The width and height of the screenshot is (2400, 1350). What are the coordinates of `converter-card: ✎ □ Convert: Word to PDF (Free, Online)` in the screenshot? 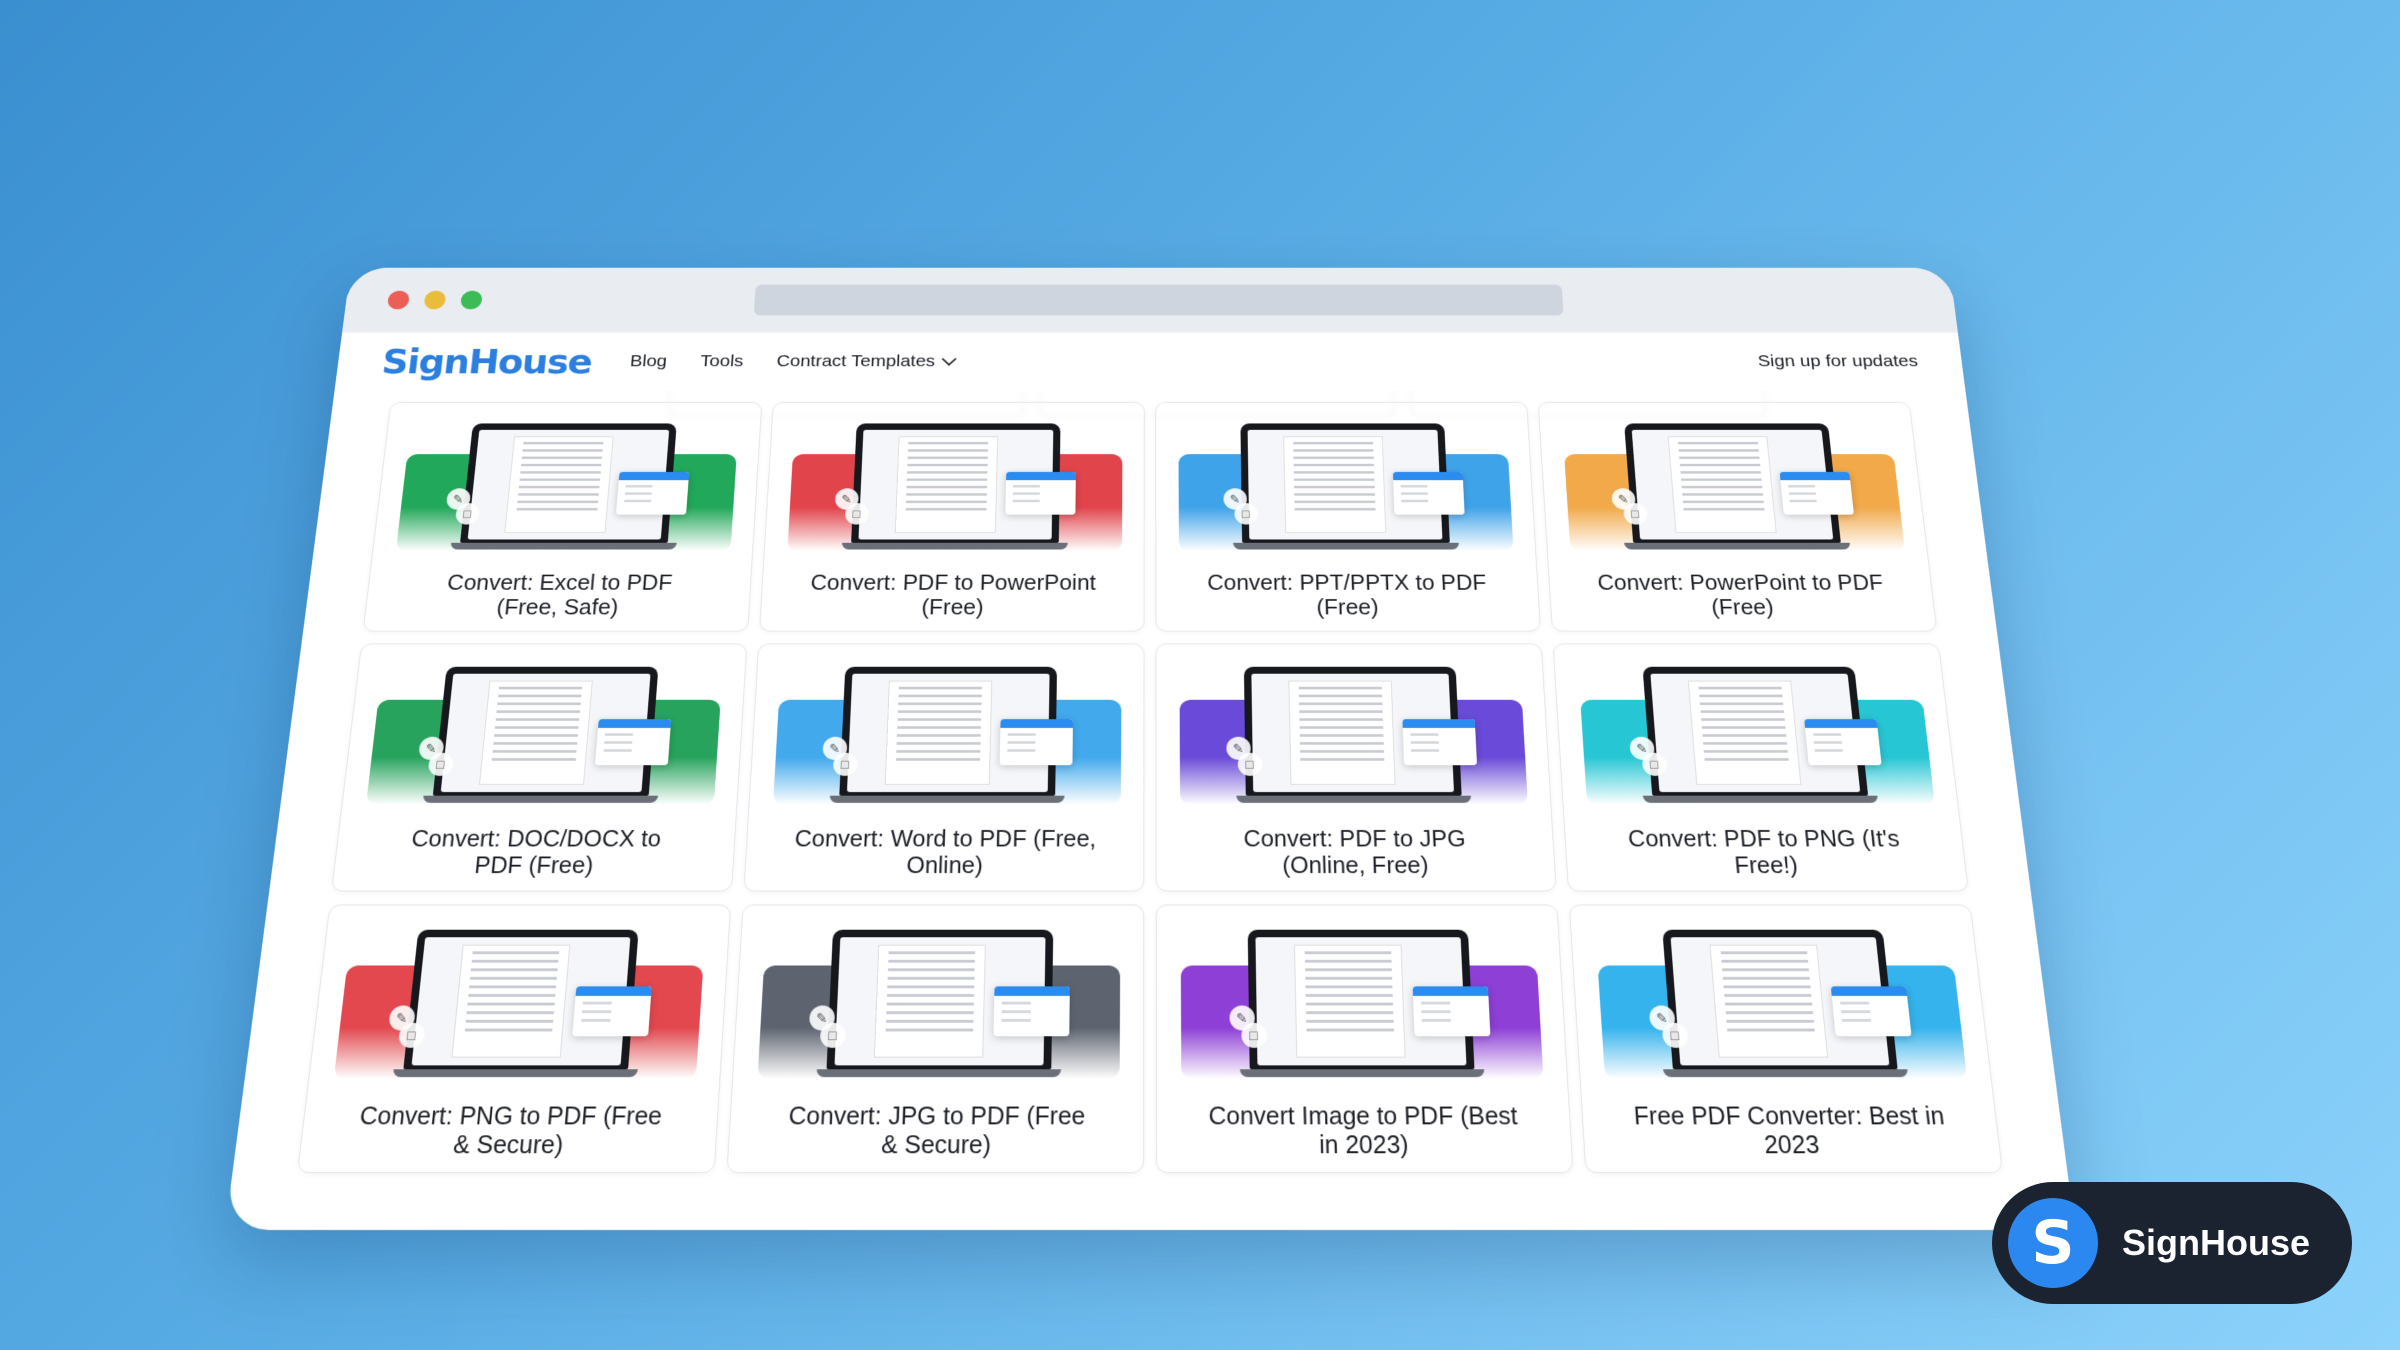 It's located at (943, 767).